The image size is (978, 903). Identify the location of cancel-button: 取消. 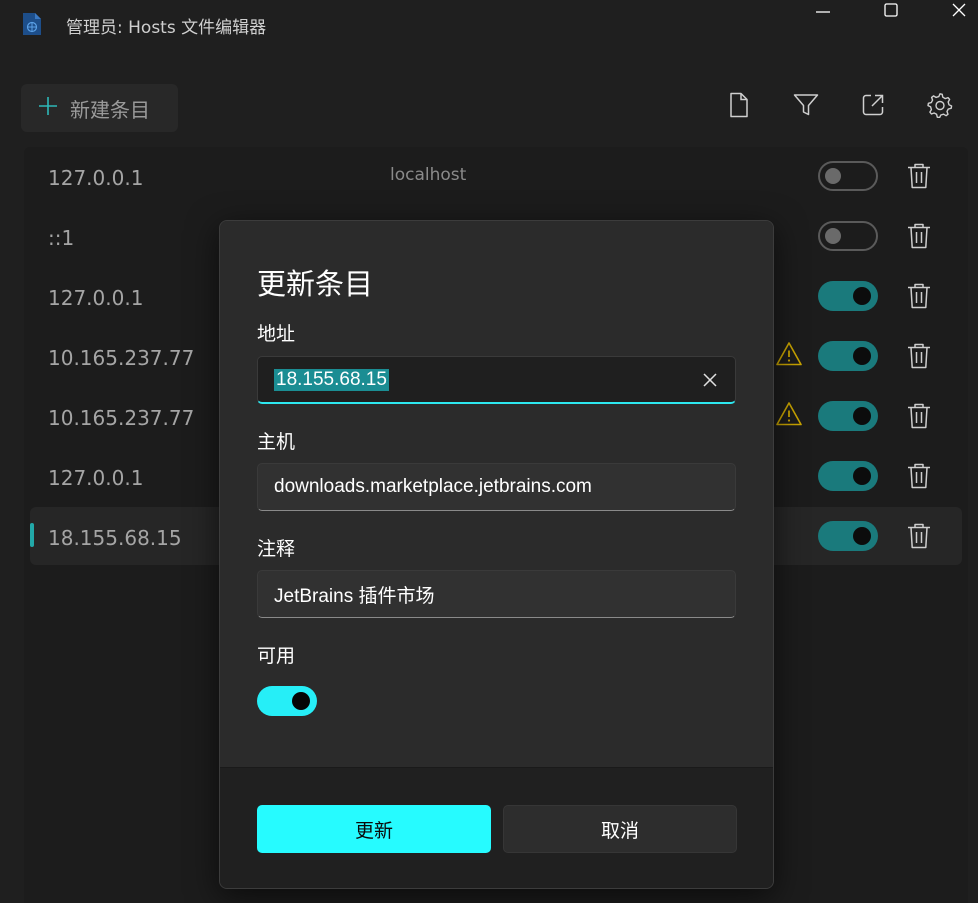
(620, 829).